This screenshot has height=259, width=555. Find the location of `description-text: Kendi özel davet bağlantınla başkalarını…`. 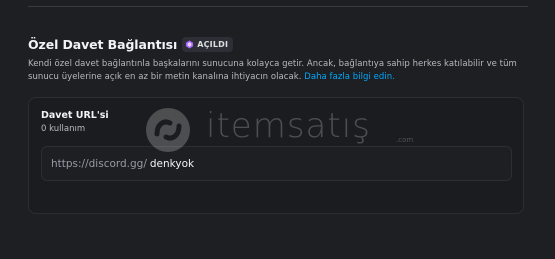

description-text: Kendi özel davet bağlantınla başkalarını… is located at coordinates (272, 70).